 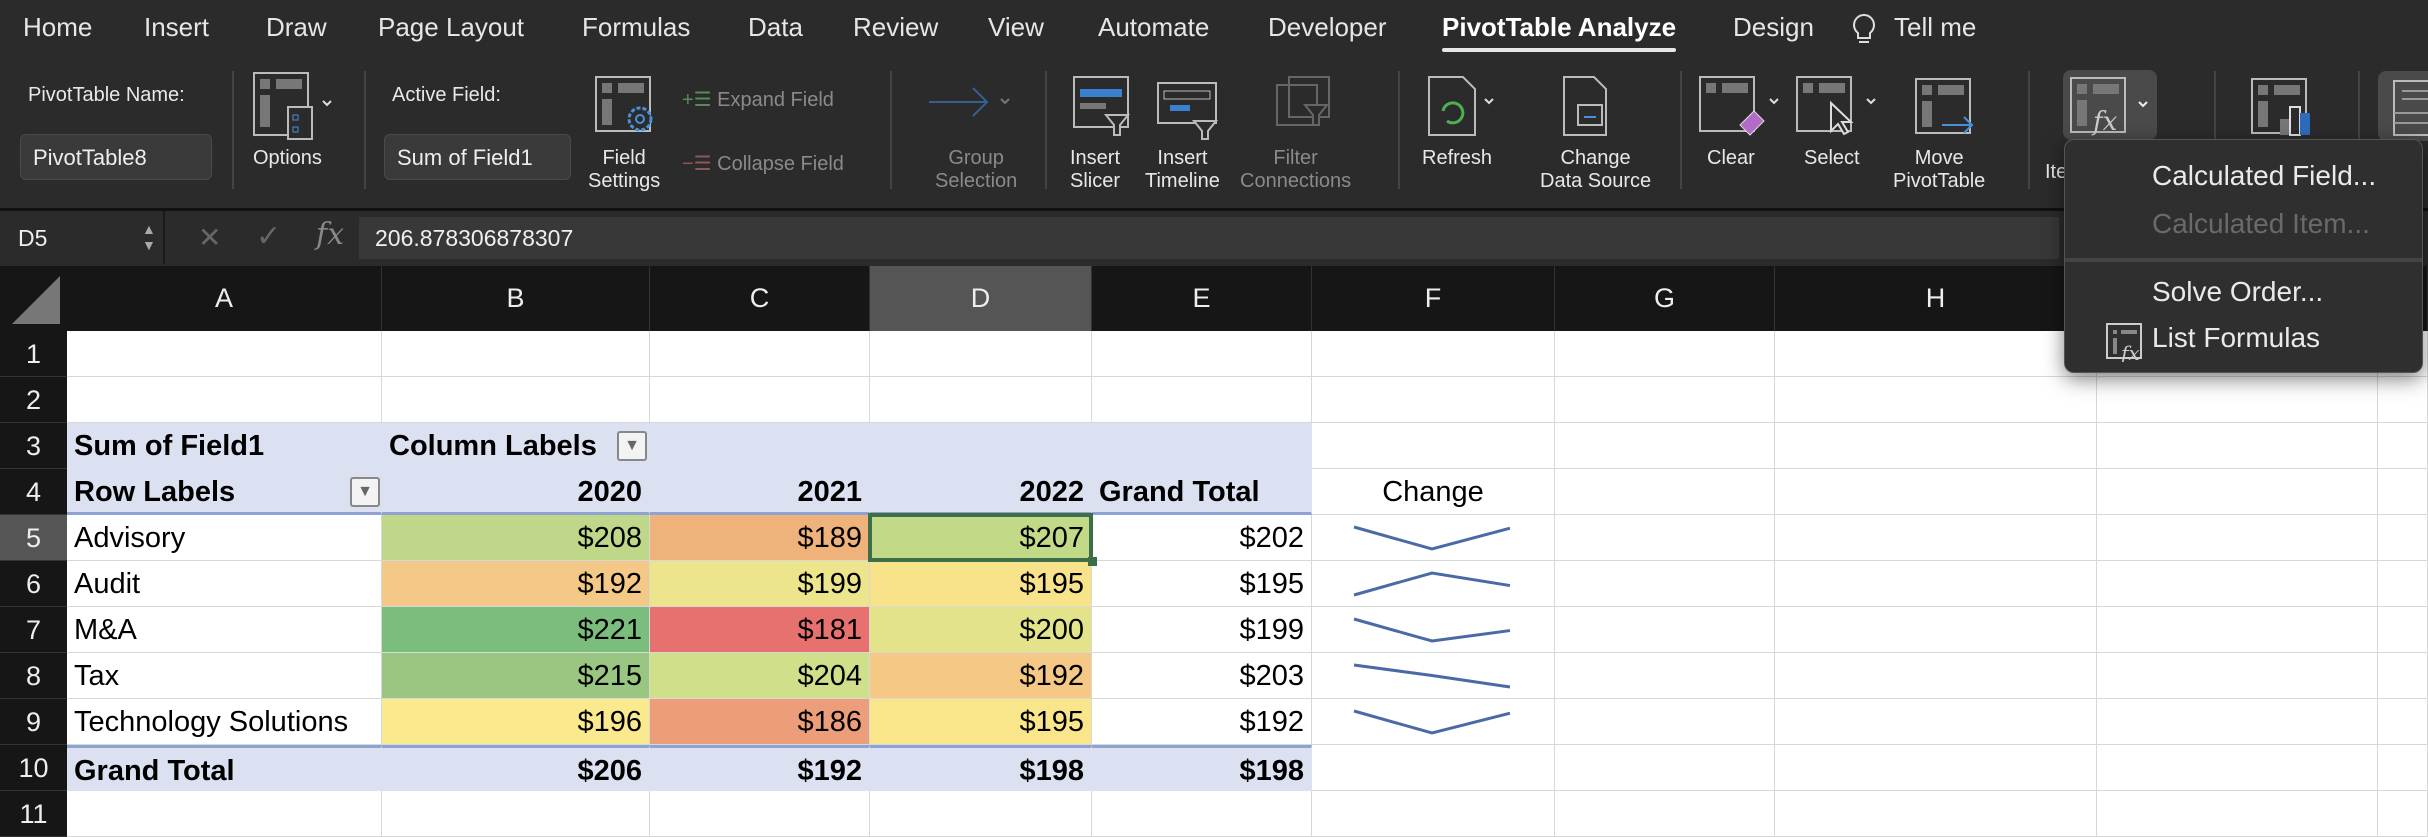 What do you see at coordinates (1936, 584) in the screenshot?
I see `cell-H6` at bounding box center [1936, 584].